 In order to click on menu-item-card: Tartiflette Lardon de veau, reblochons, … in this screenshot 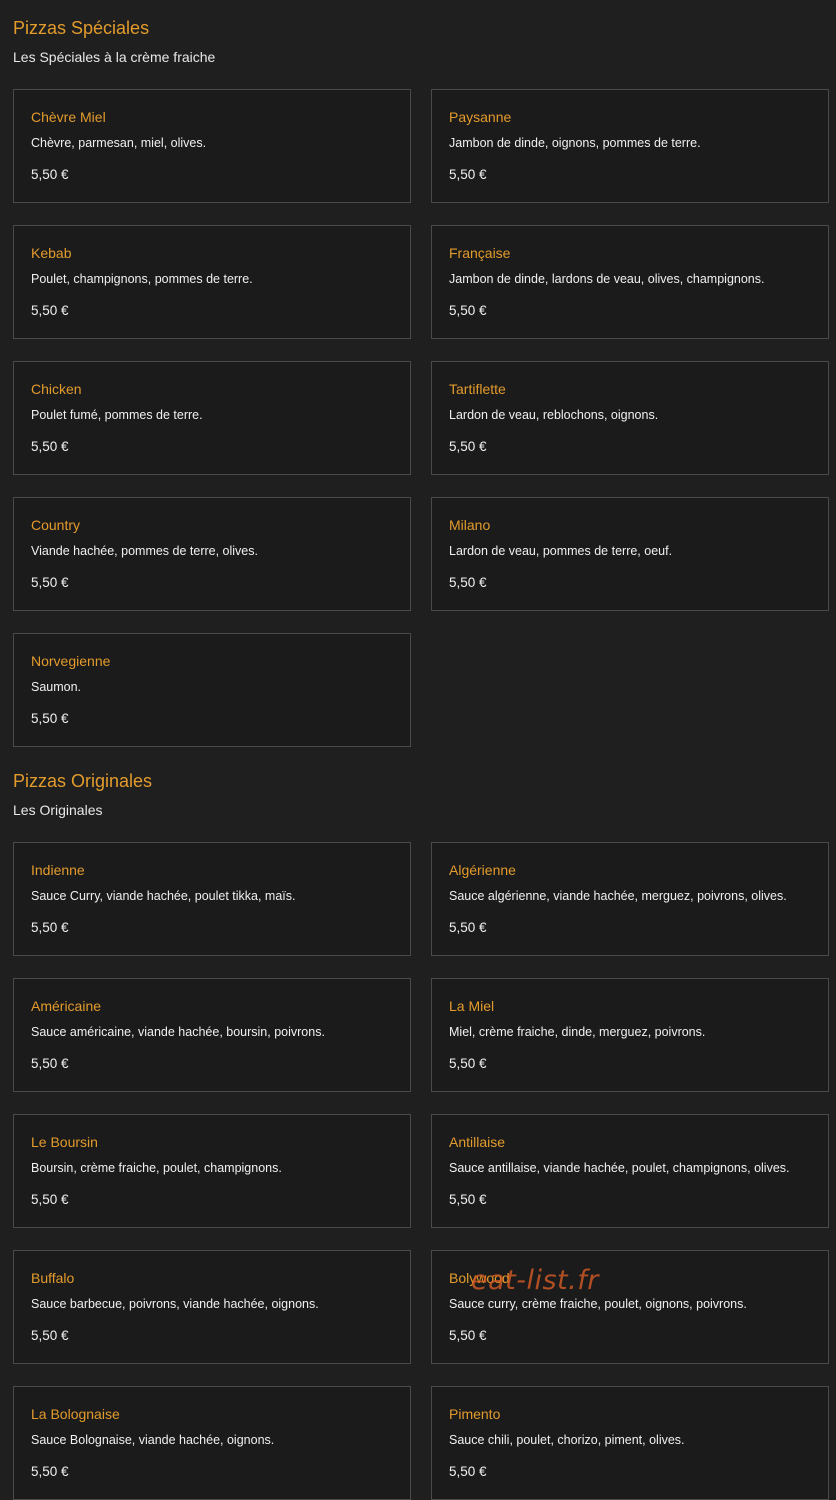, I will do `click(630, 418)`.